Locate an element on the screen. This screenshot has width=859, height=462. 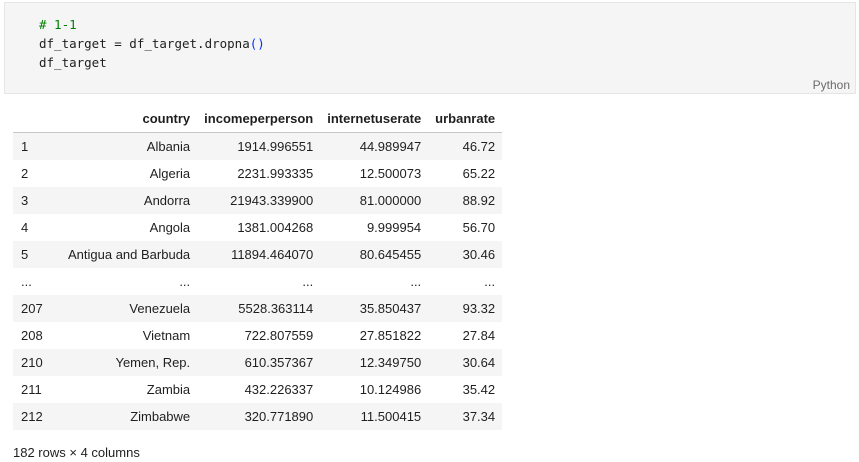
cell-urbanrate: 30.46 is located at coordinates (465, 254).